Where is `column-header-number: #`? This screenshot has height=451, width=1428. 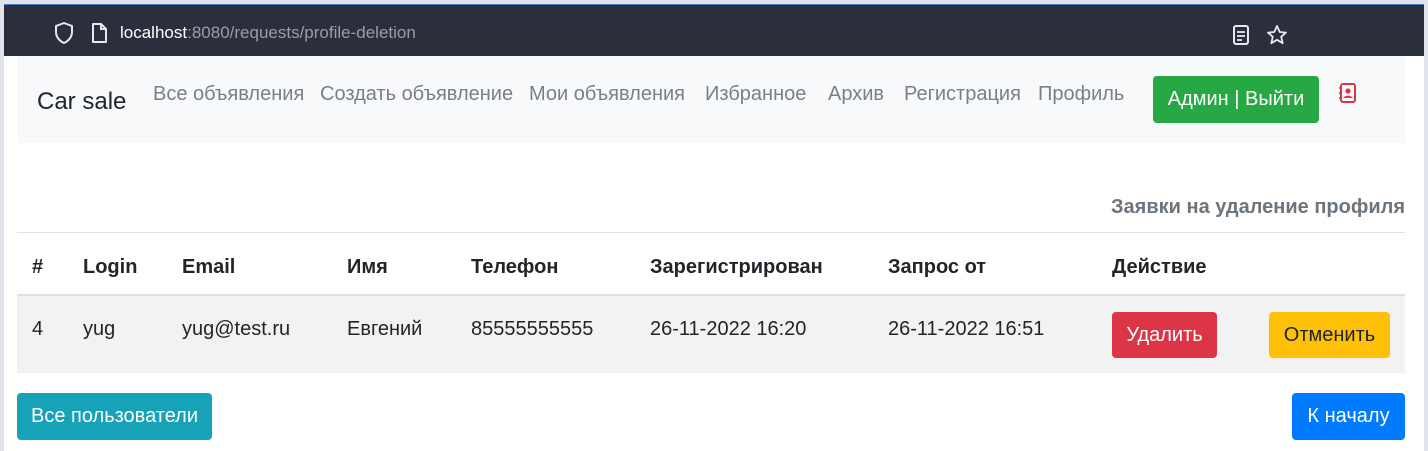 column-header-number: # is located at coordinates (38, 267).